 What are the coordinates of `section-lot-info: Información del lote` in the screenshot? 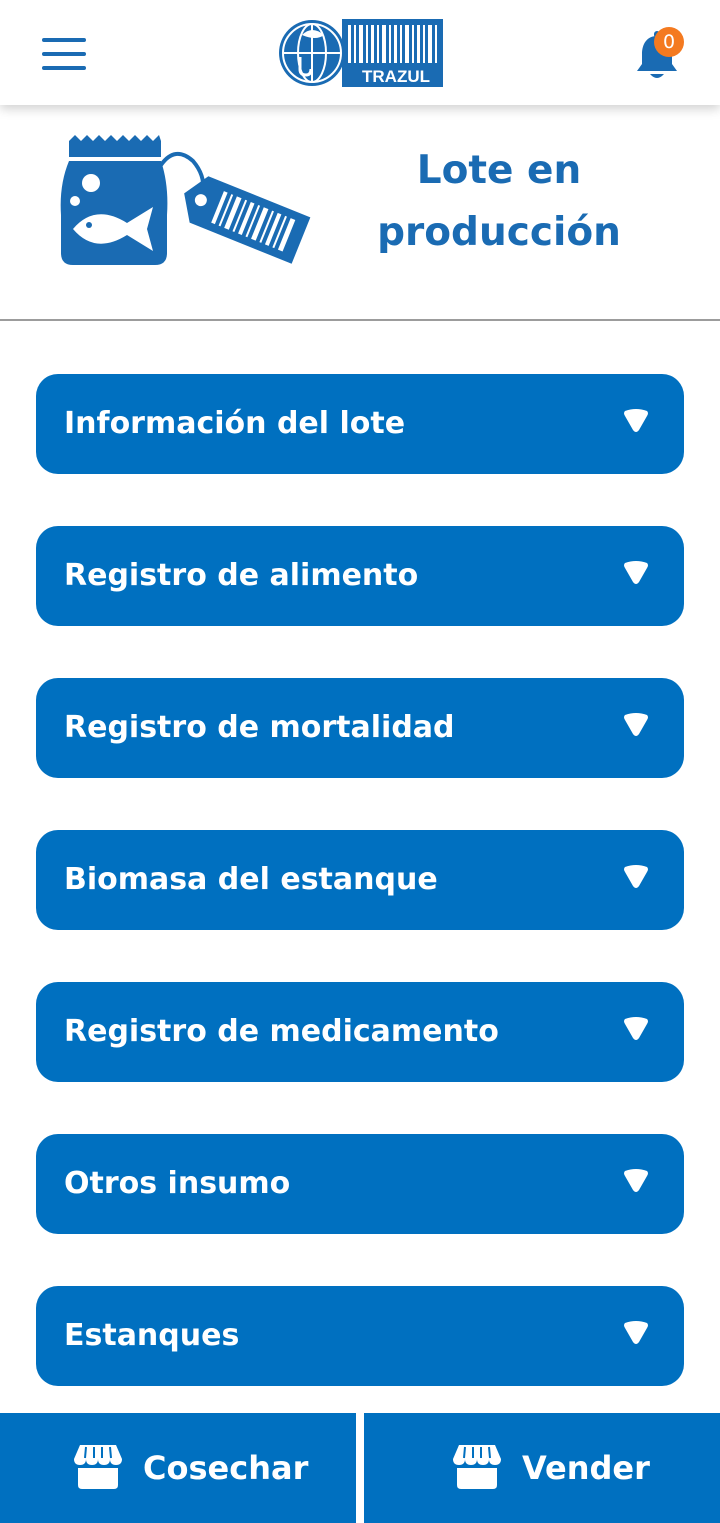 It's located at (360, 424).